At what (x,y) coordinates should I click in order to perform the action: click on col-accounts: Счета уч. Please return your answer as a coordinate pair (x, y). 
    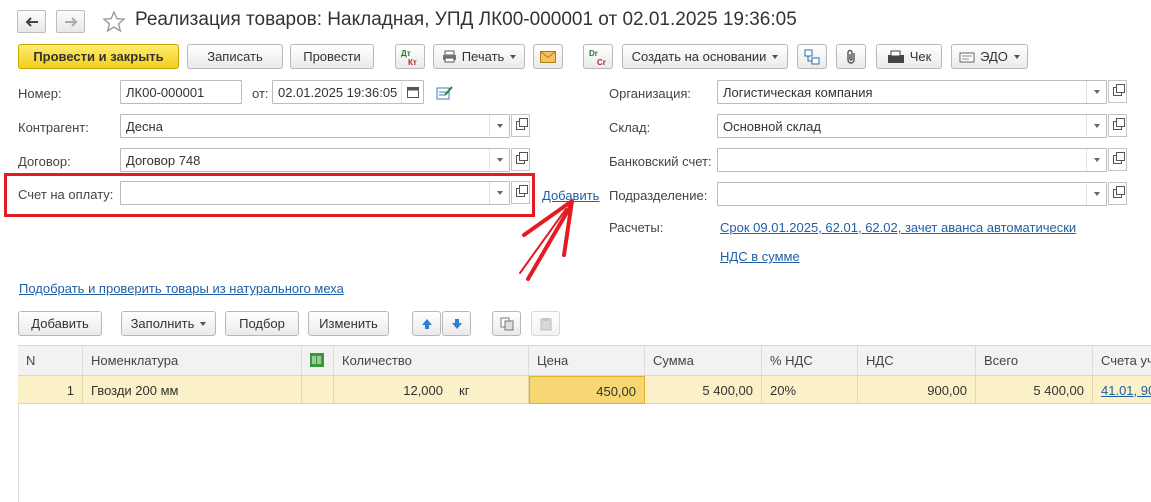
    Looking at the image, I should click on (1122, 360).